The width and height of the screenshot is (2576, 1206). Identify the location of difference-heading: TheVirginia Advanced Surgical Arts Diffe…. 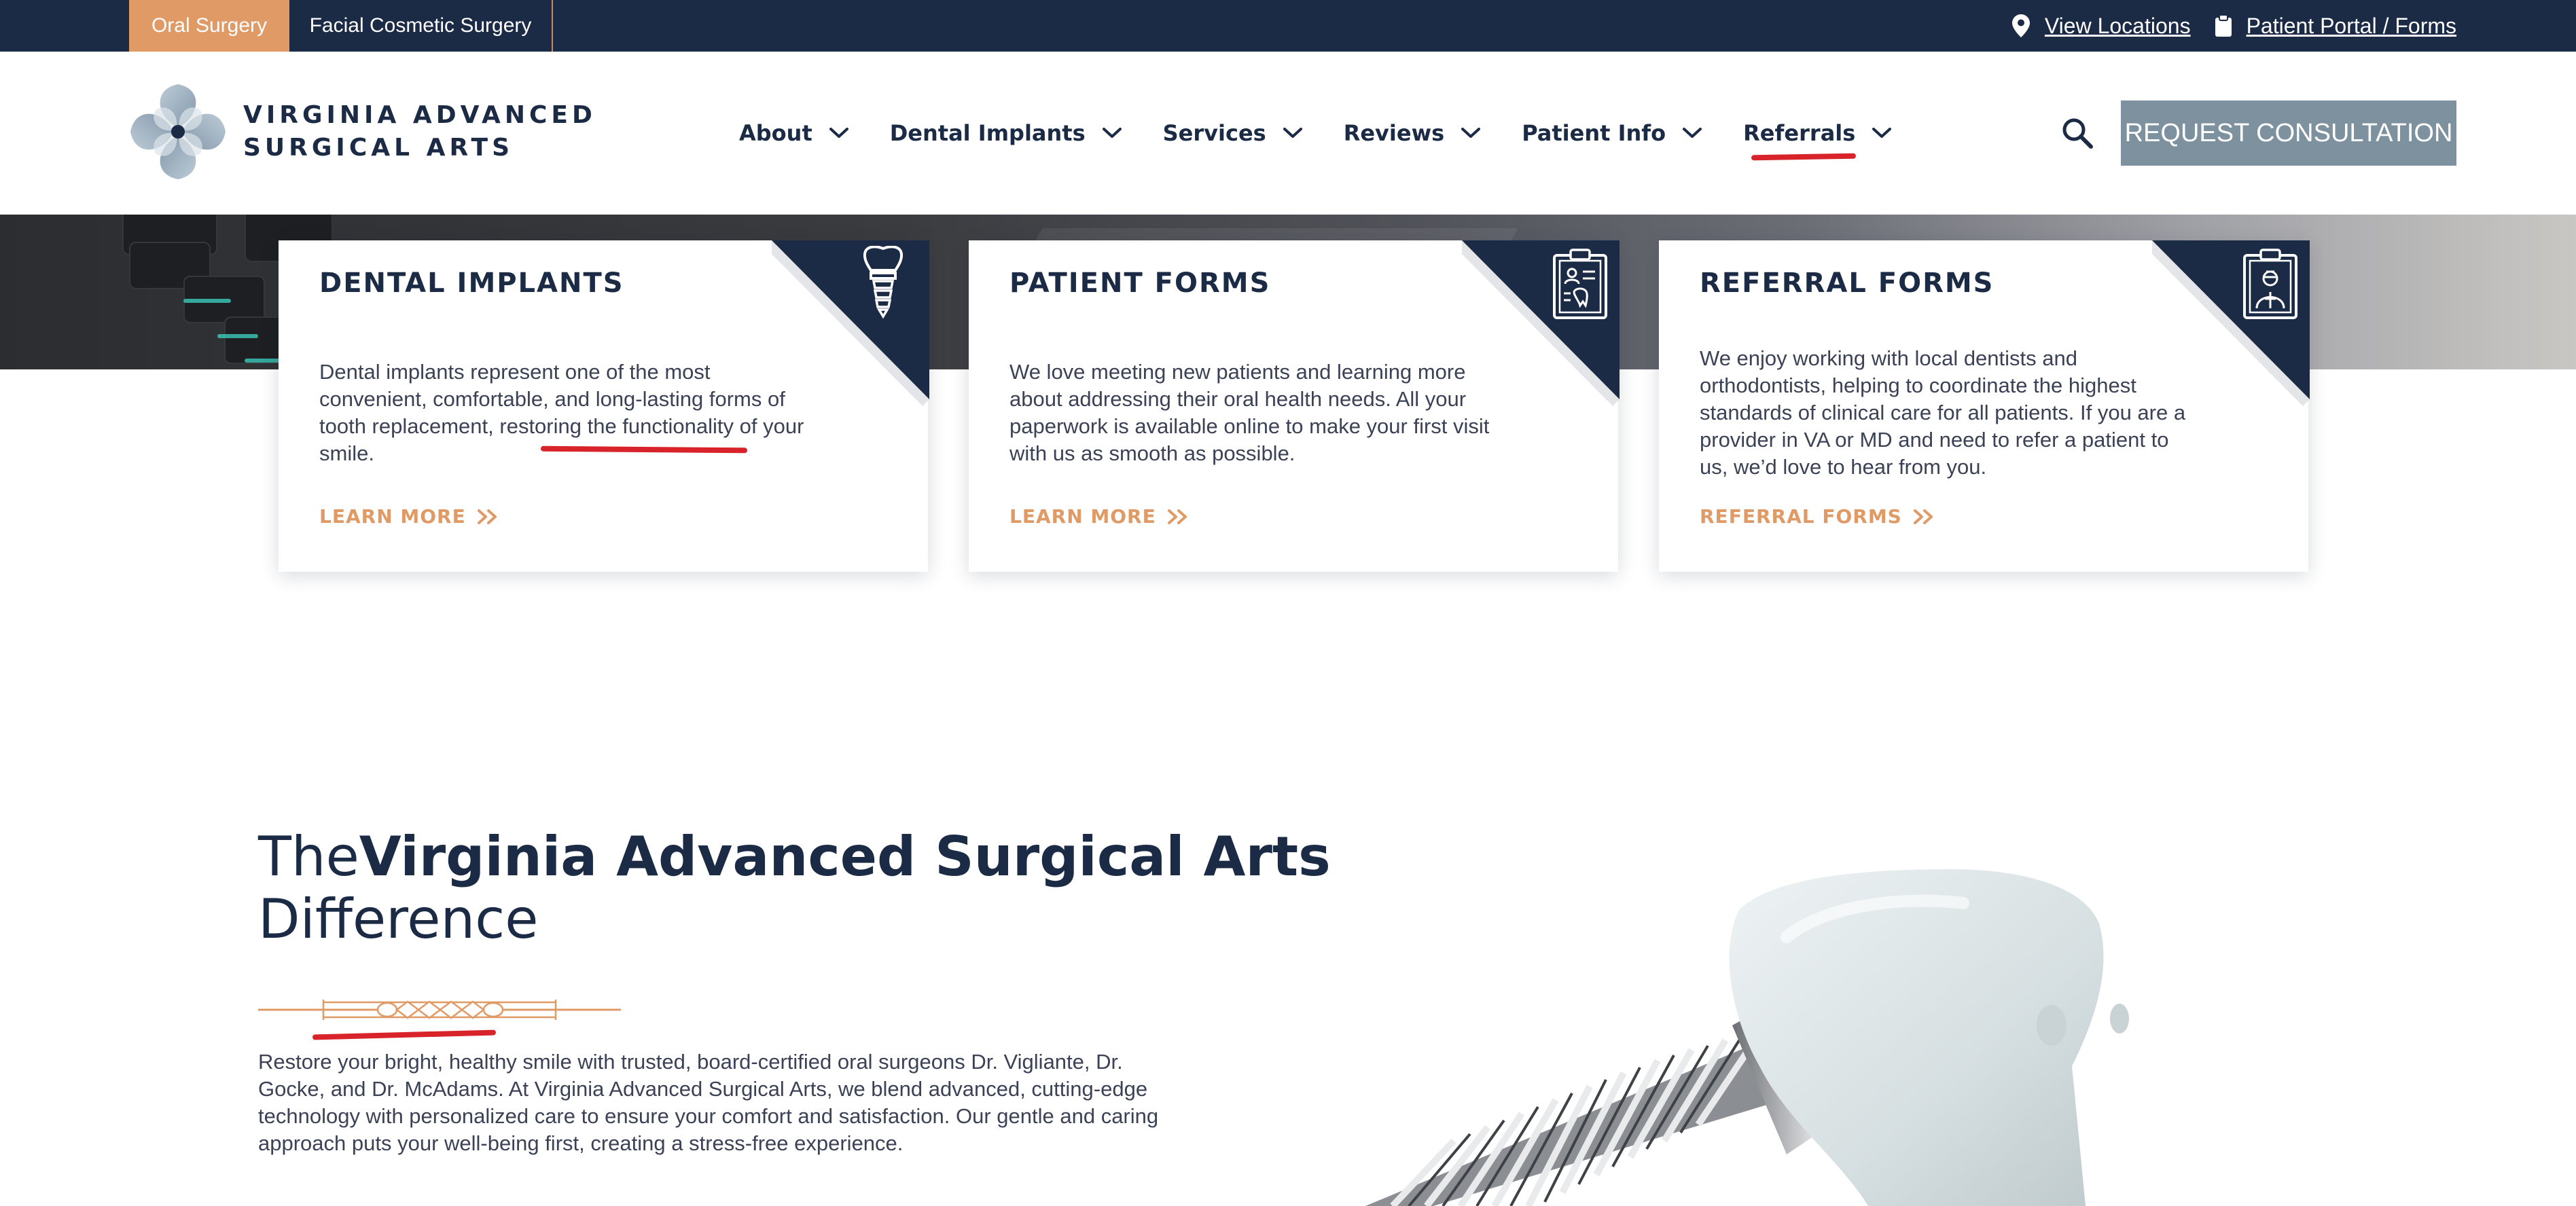
(794, 888).